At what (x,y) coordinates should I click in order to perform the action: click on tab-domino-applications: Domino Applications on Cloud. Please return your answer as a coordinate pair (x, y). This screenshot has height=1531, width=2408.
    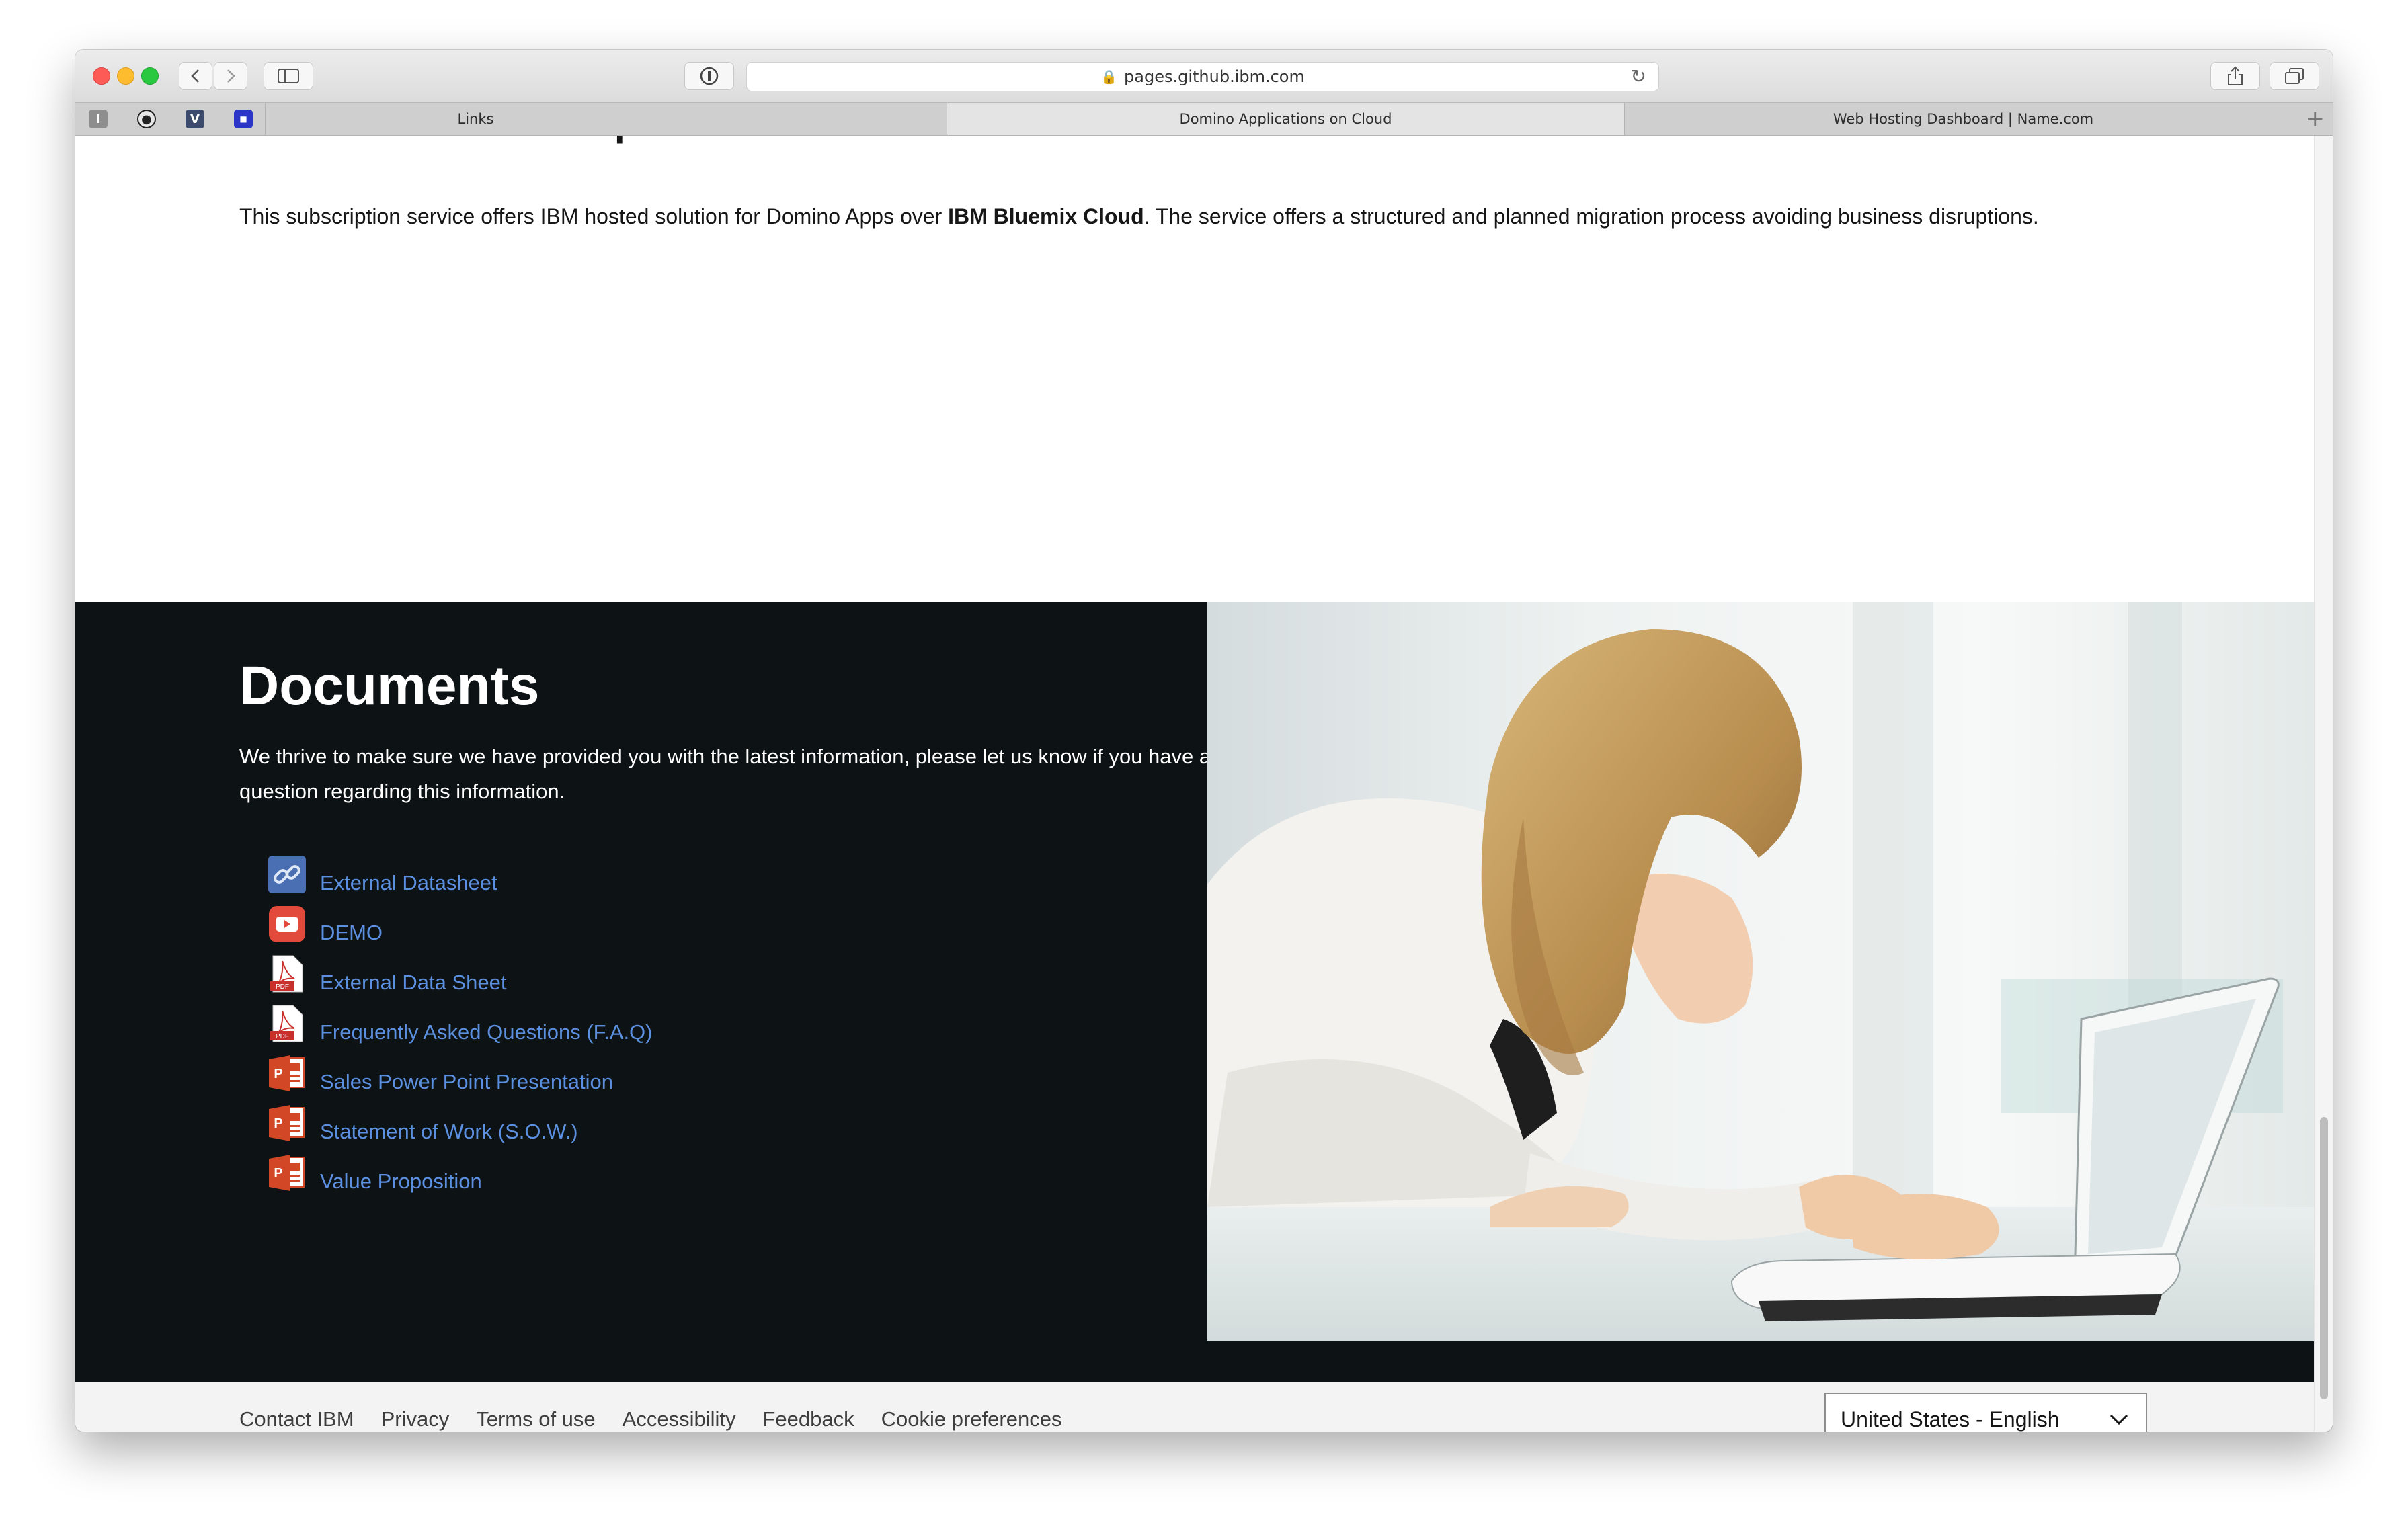
    Looking at the image, I should click on (1285, 119).